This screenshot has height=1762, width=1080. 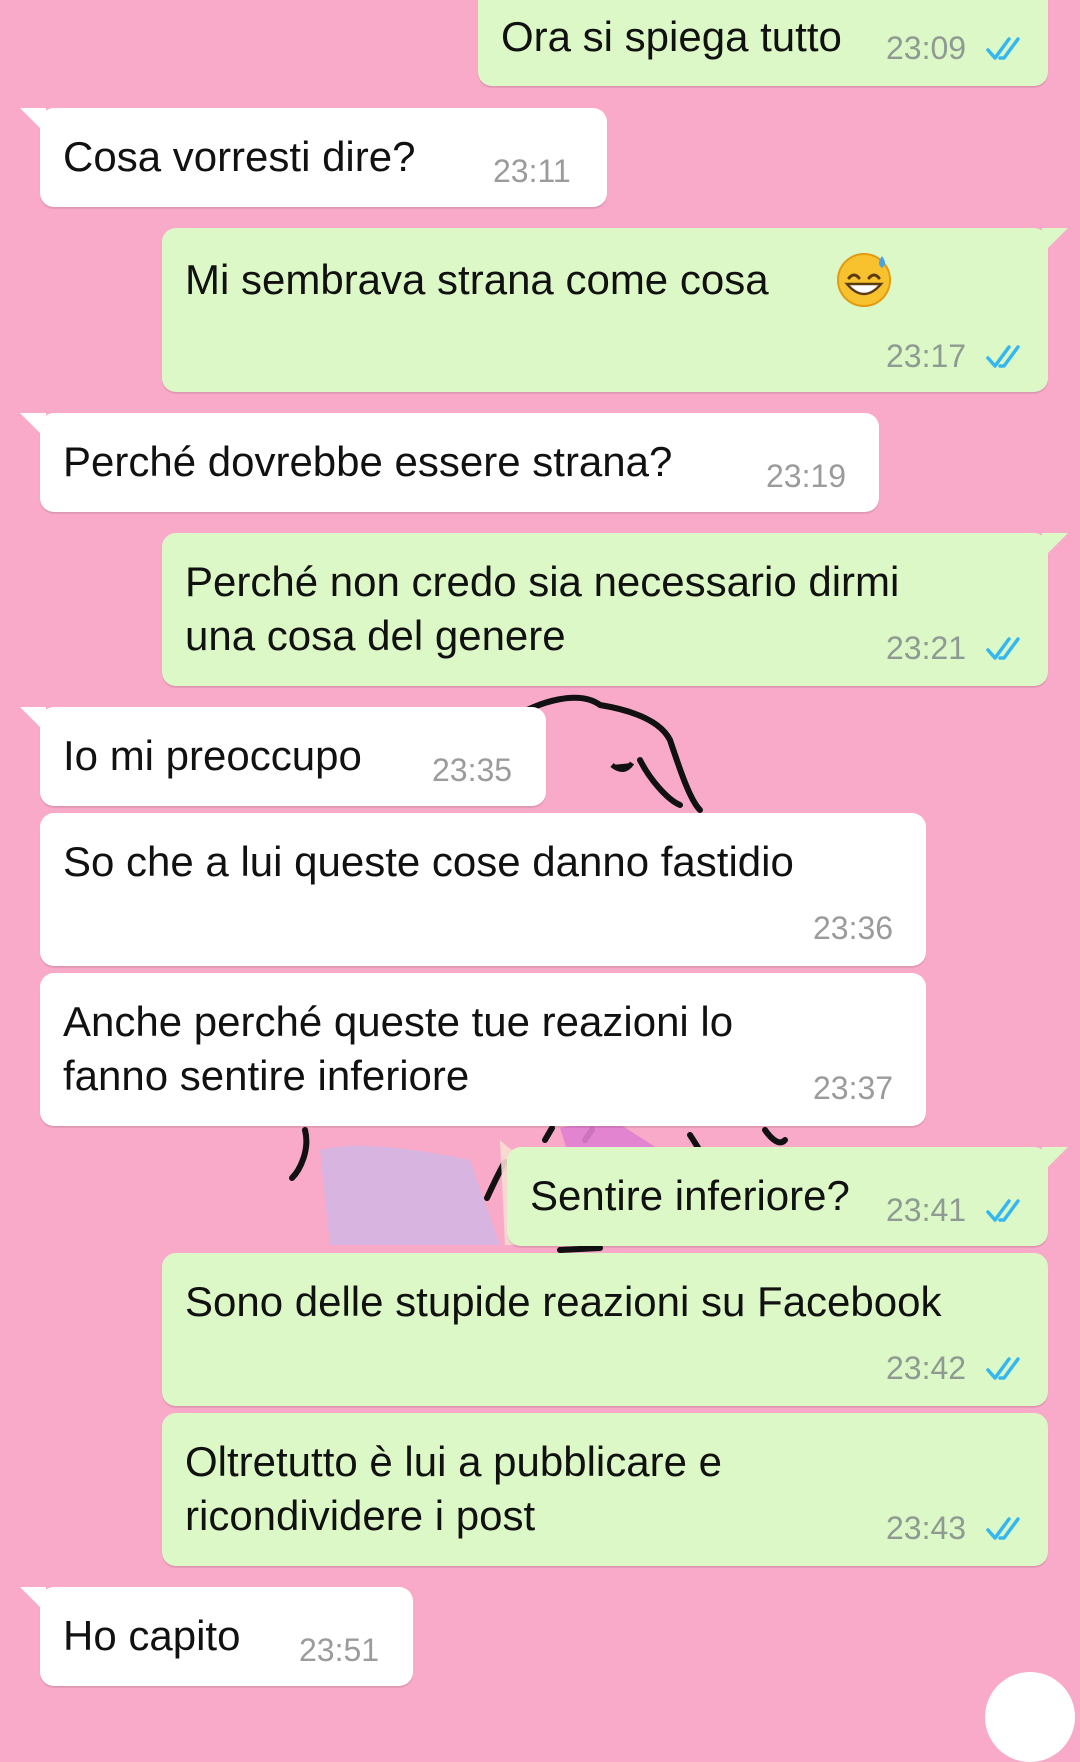 What do you see at coordinates (853, 928) in the screenshot?
I see `message-timestamp: 23:36` at bounding box center [853, 928].